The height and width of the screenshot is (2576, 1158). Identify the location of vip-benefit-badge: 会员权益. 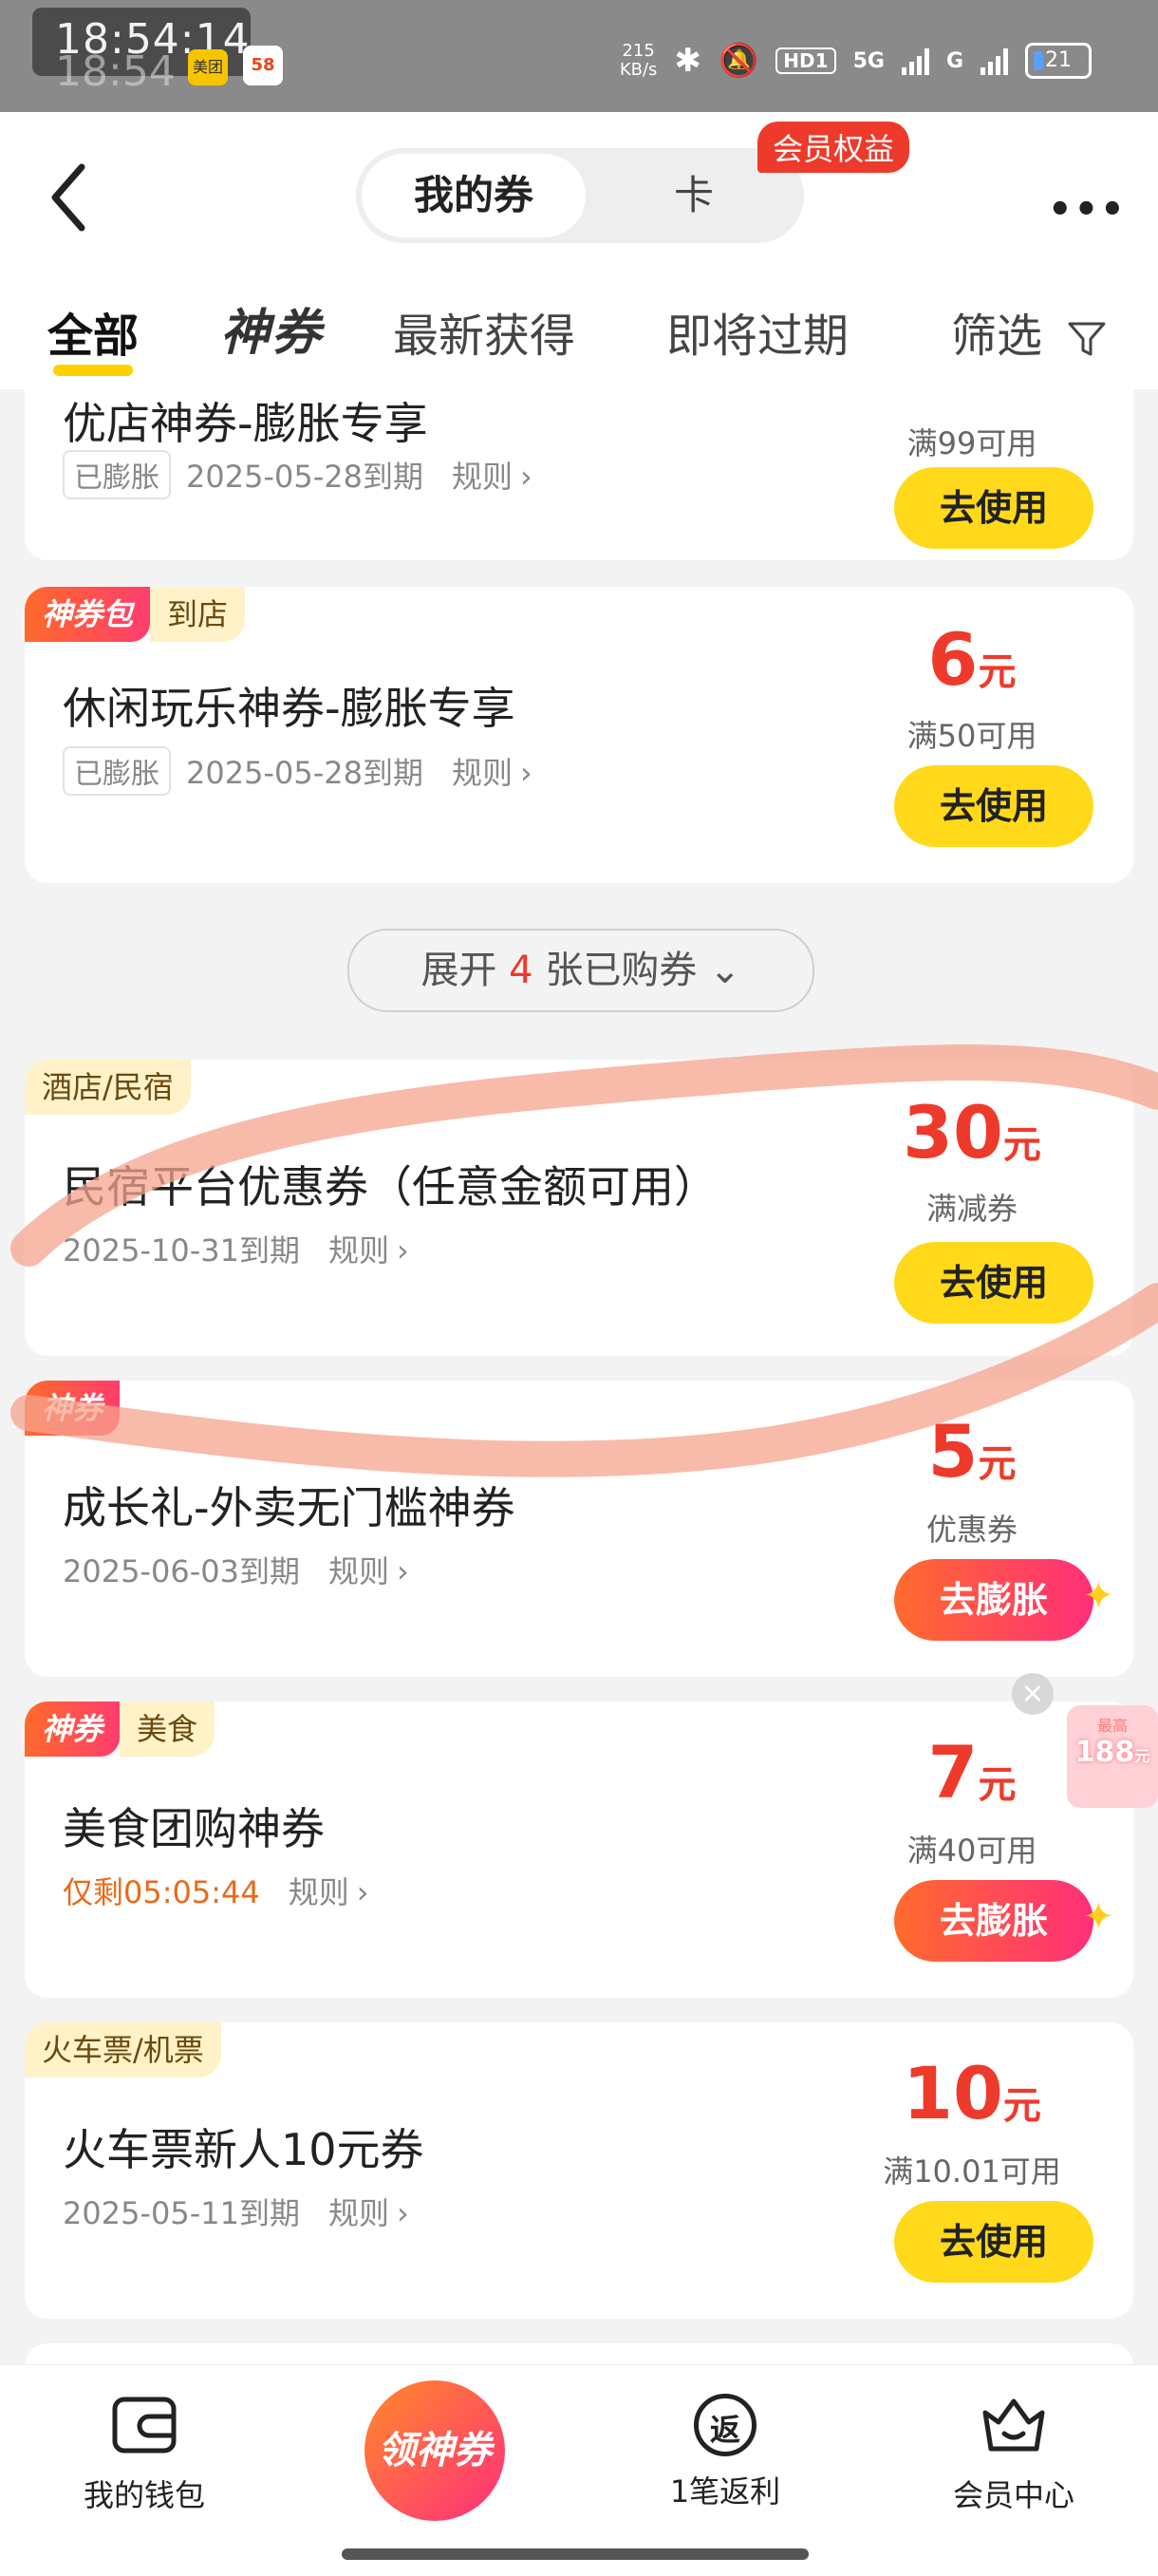
(833, 147).